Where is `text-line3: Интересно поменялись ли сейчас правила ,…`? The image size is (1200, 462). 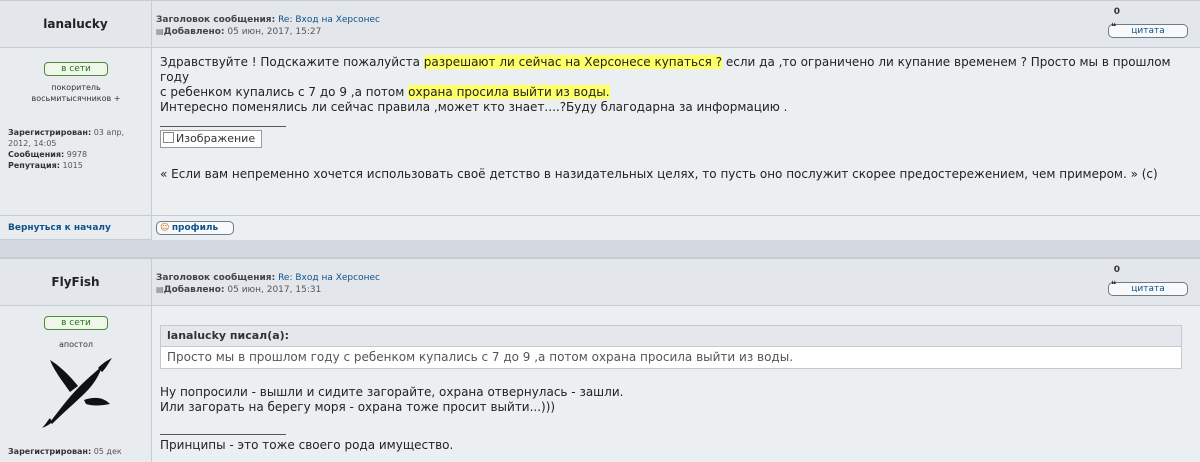
text-line3: Интересно поменялись ли сейчас правила ,… is located at coordinates (474, 107).